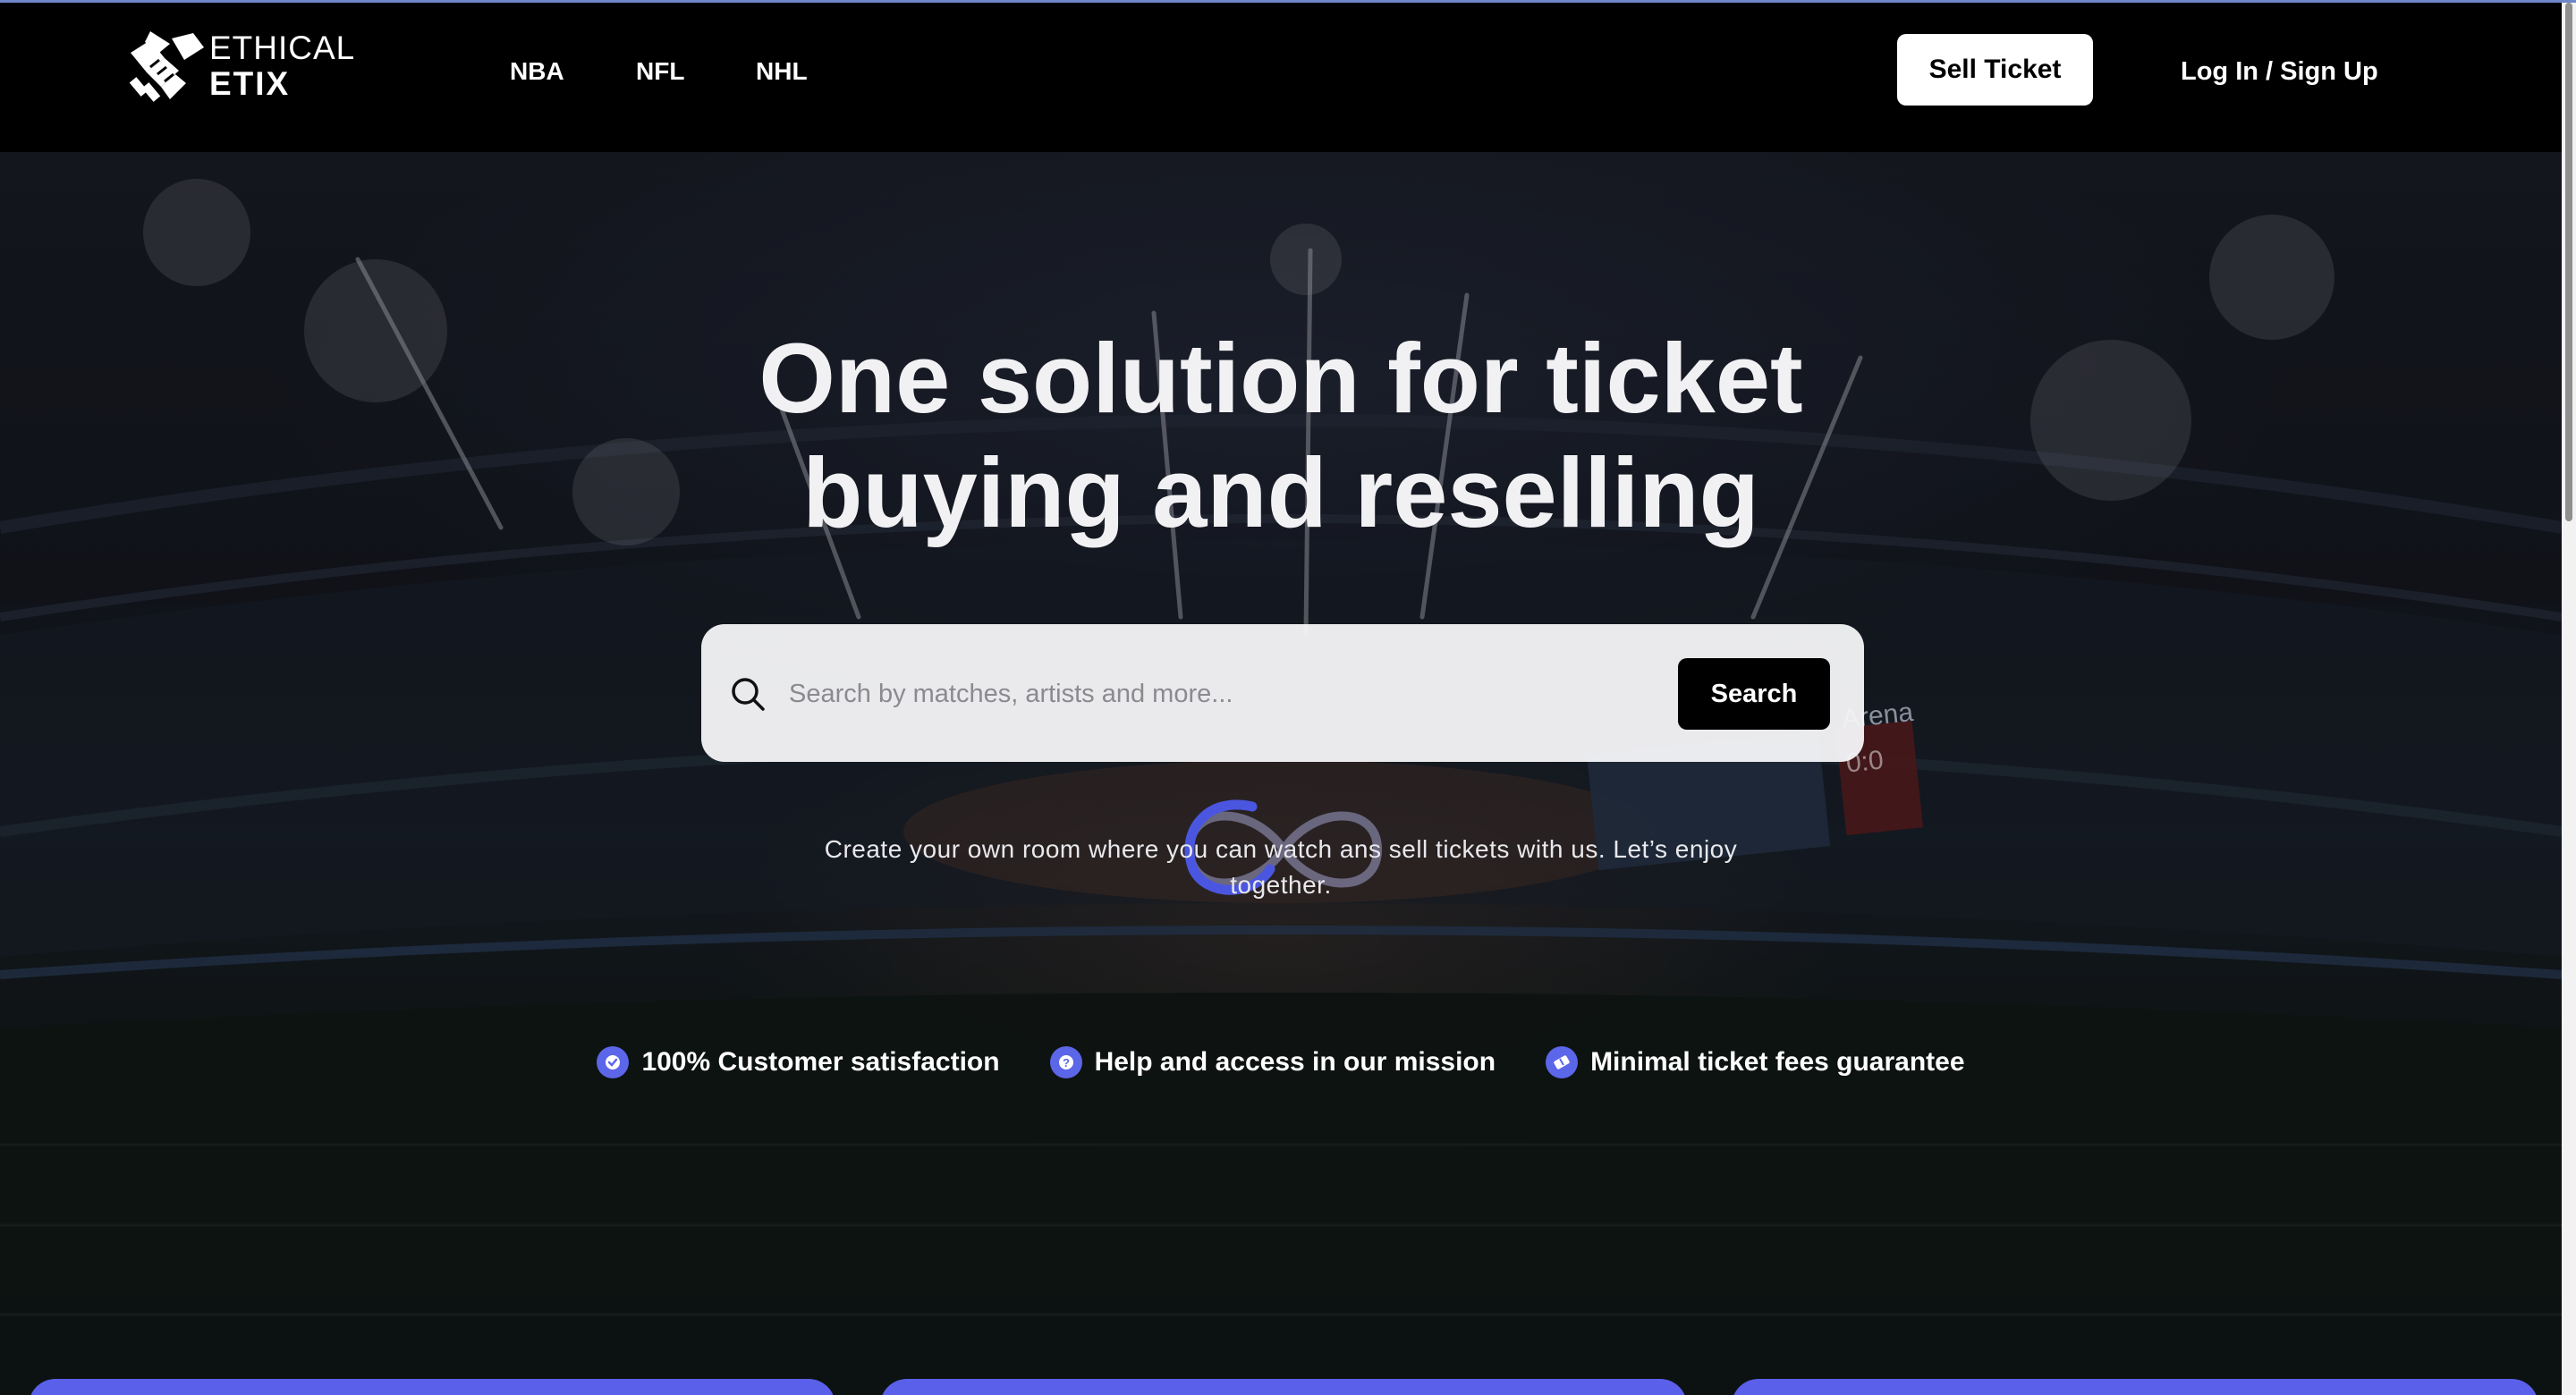 The image size is (2576, 1395). What do you see at coordinates (782, 71) in the screenshot?
I see `nav-link-nhl: NHL` at bounding box center [782, 71].